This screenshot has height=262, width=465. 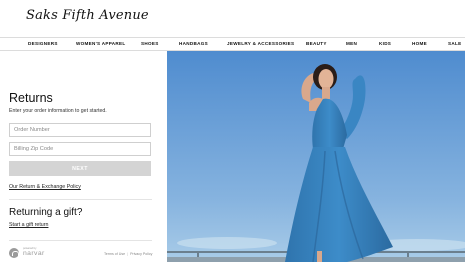 I want to click on neck, so click(x=326, y=93).